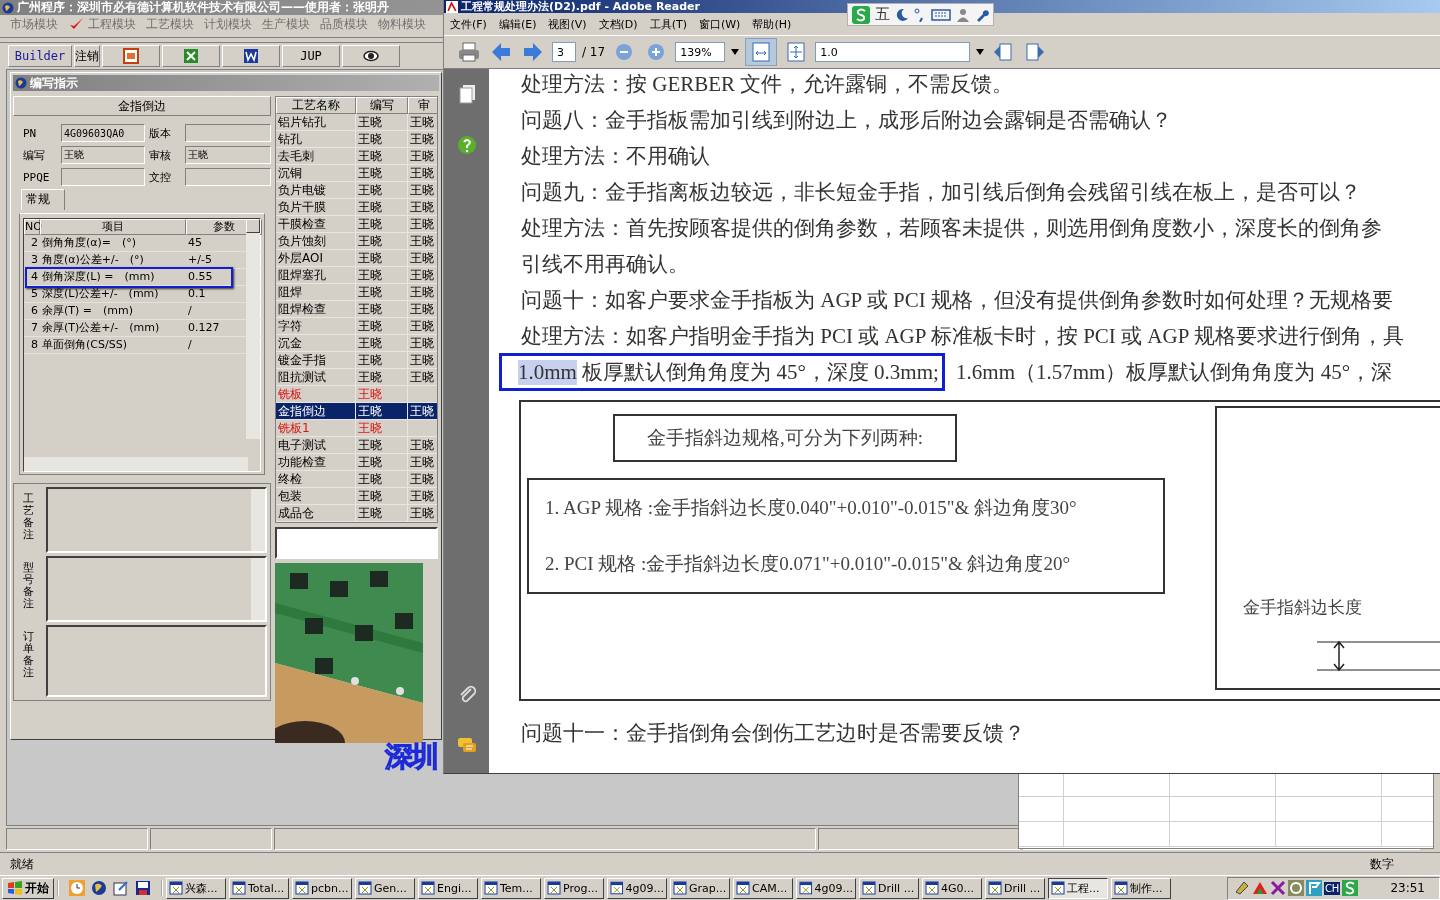  What do you see at coordinates (316, 224) in the screenshot?
I see `table-cell: 干膜检查` at bounding box center [316, 224].